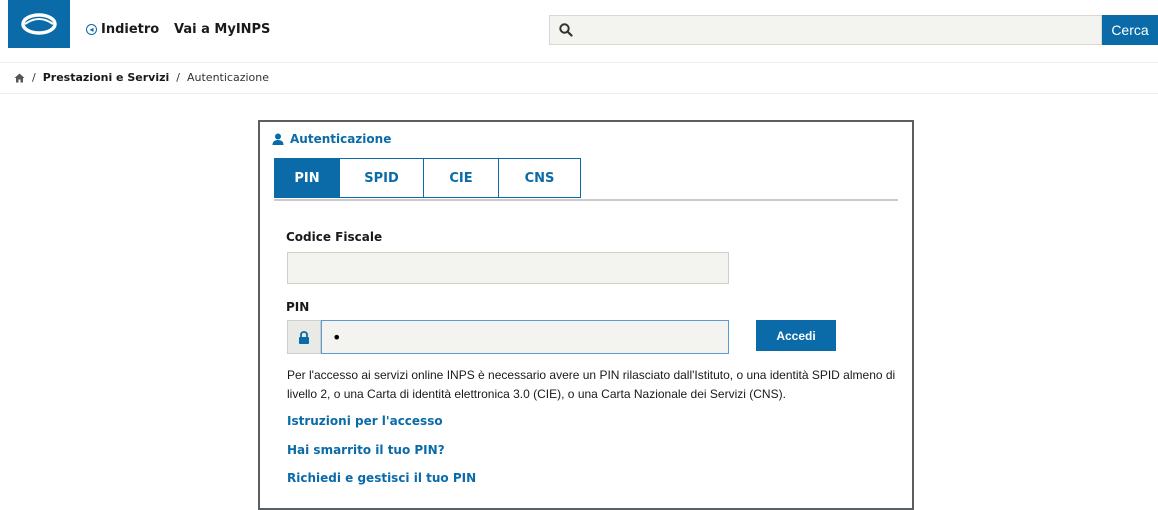 The image size is (1158, 510). I want to click on header-divider, so click(579, 62).